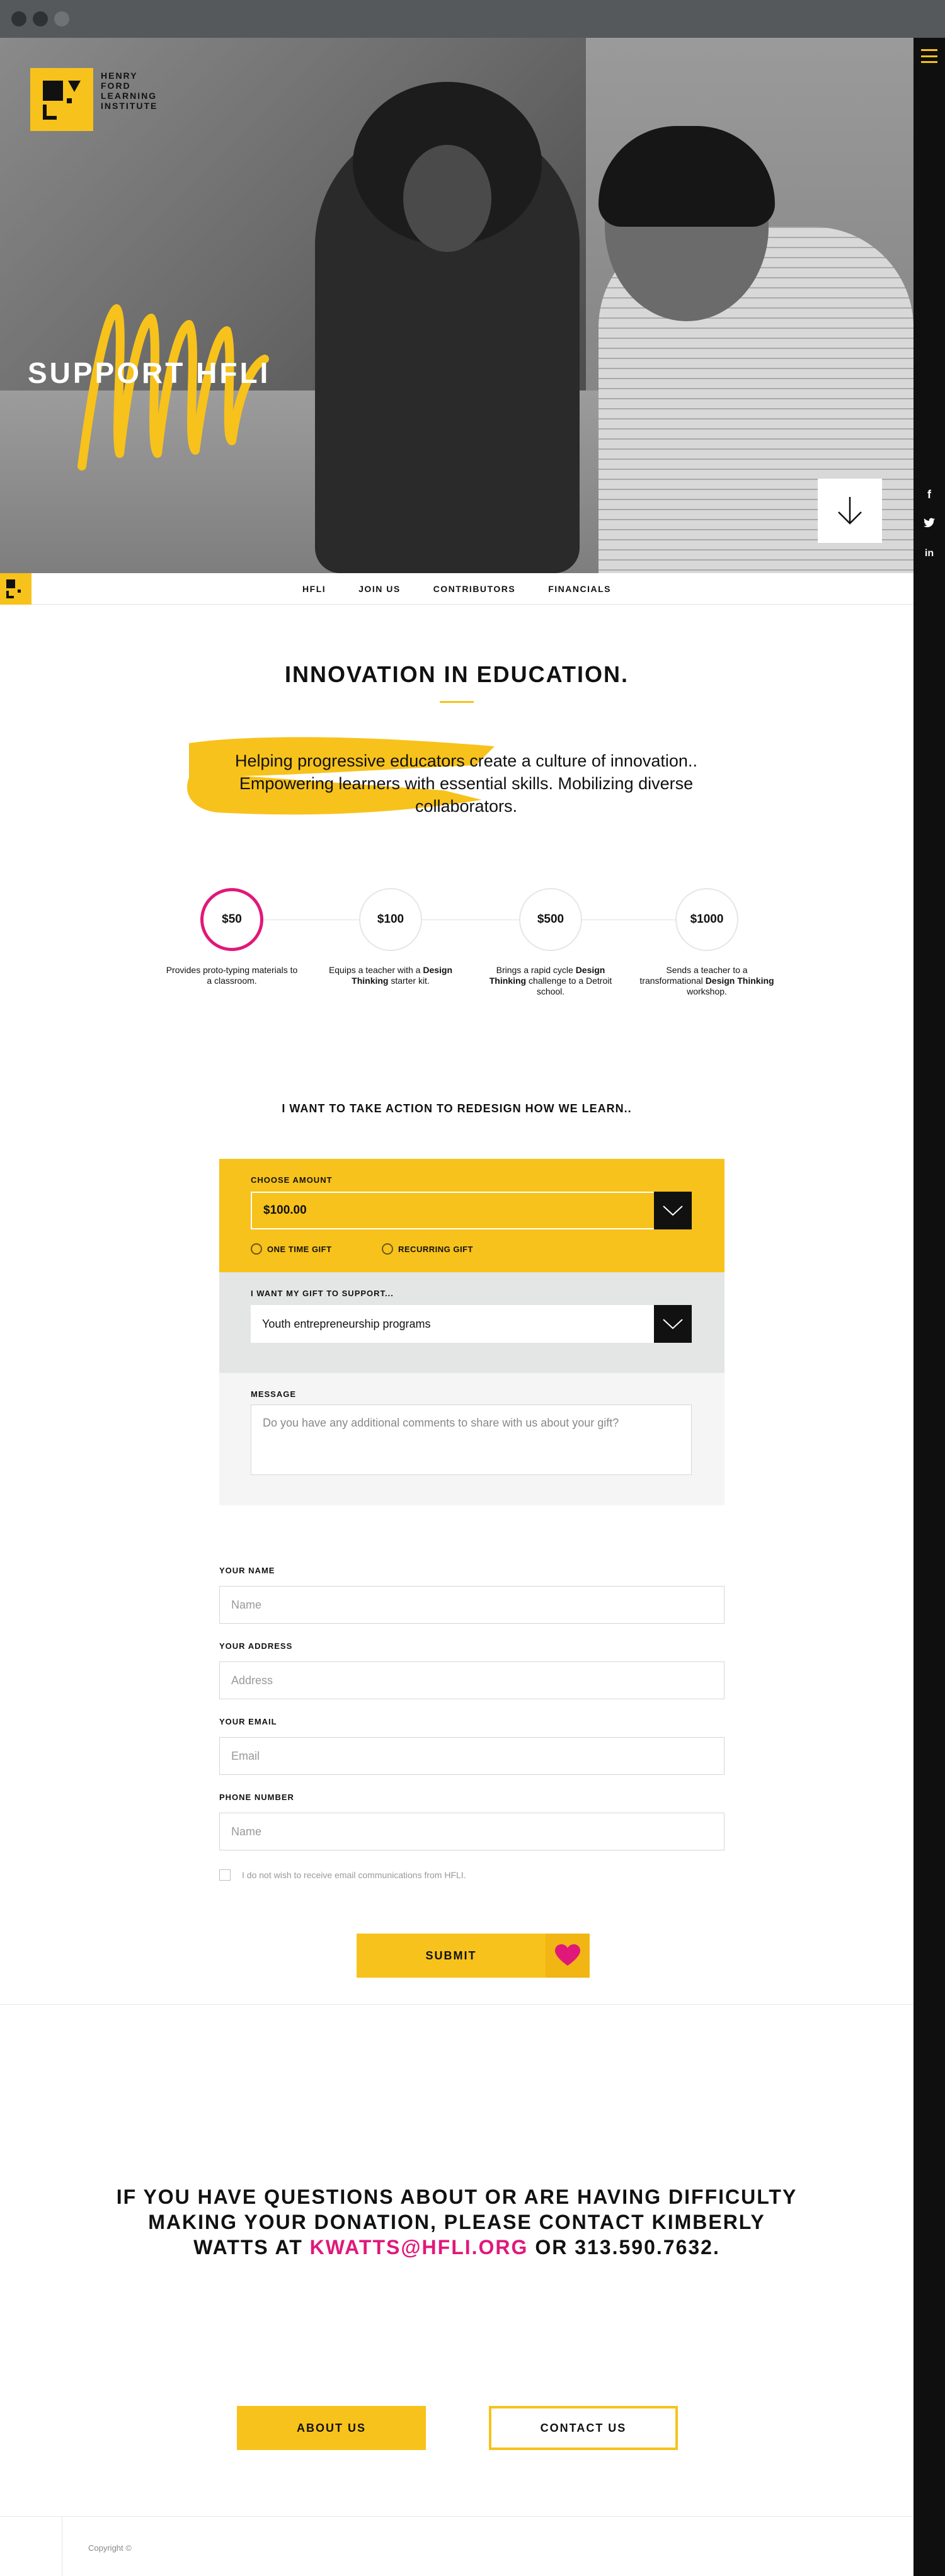 This screenshot has height=2576, width=945. I want to click on step-amount: $50, so click(231, 919).